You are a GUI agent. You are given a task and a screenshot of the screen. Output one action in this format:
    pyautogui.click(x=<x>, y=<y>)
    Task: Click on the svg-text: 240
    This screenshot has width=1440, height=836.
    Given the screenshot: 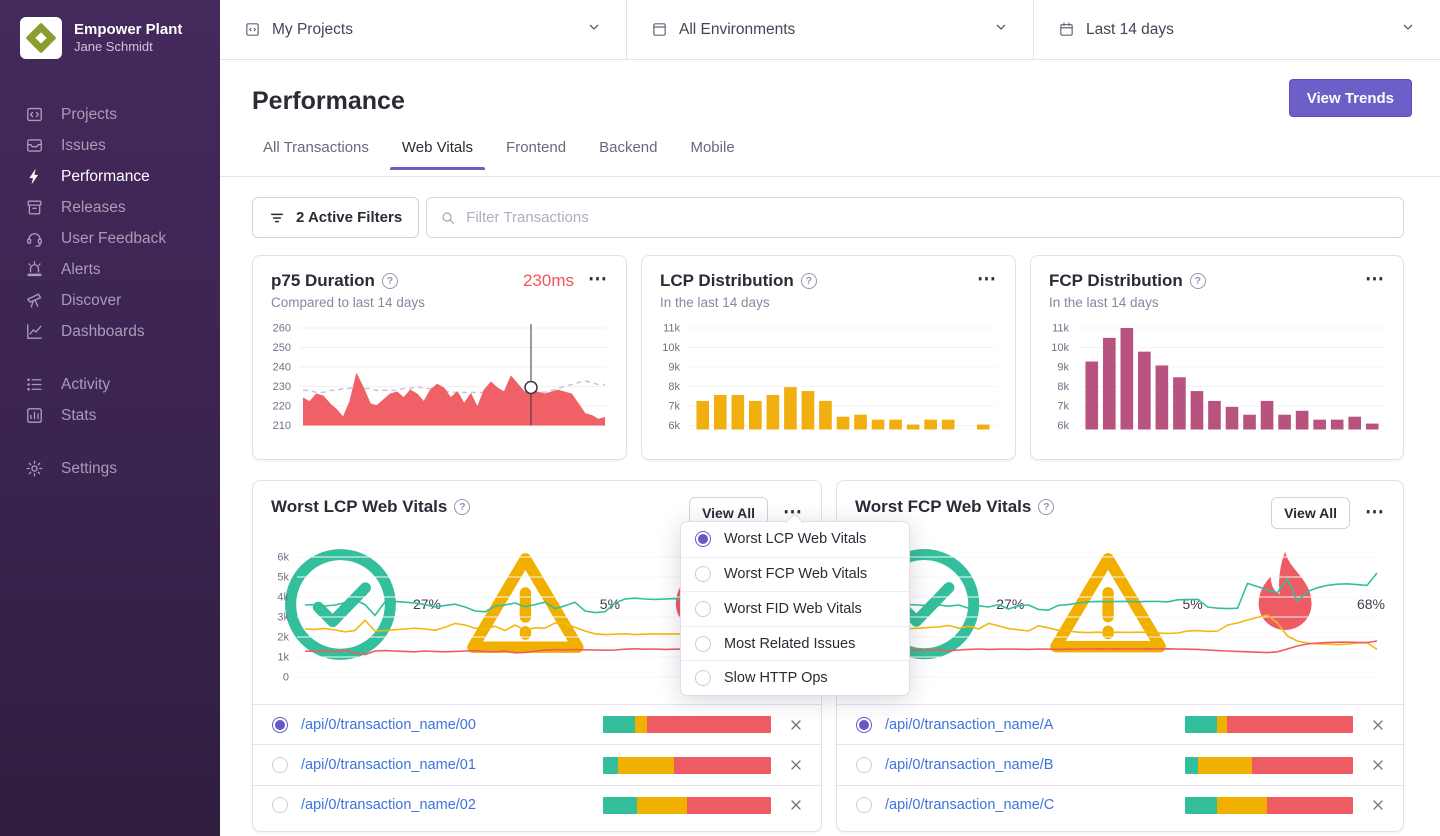 What is the action you would take?
    pyautogui.click(x=282, y=368)
    